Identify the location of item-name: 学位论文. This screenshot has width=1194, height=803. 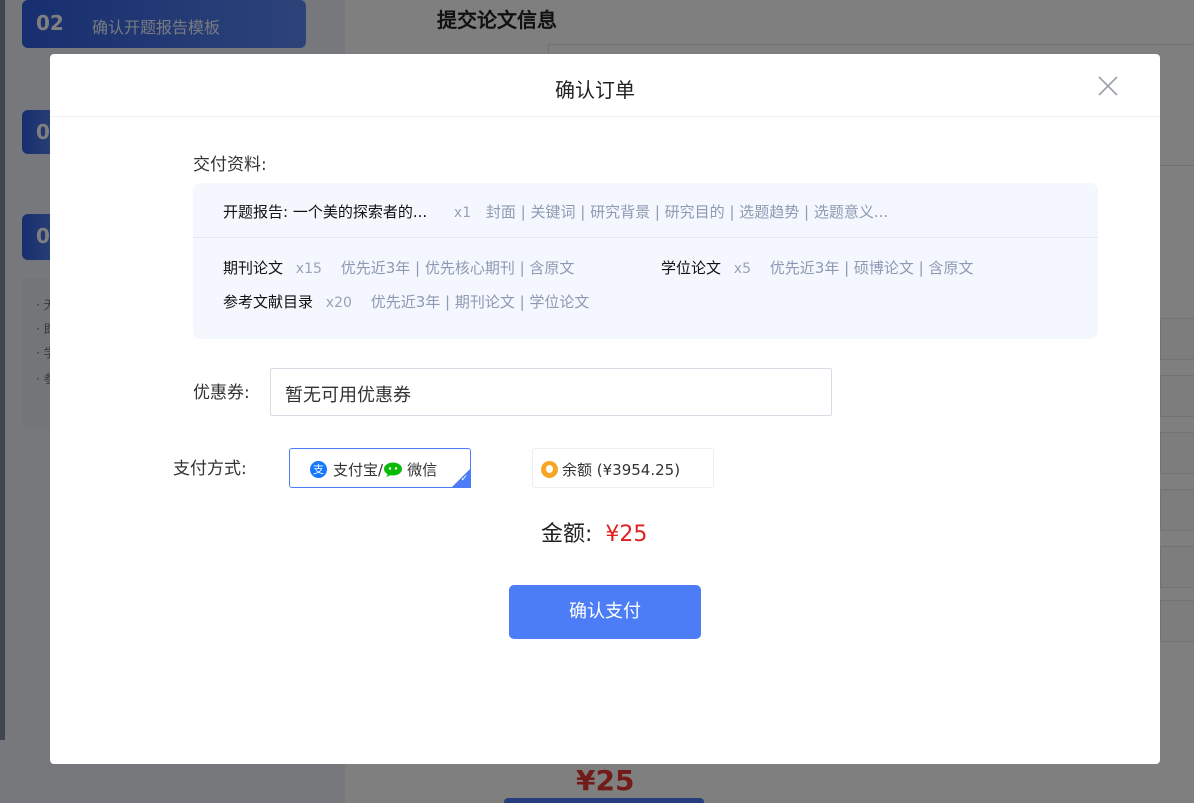
(691, 268).